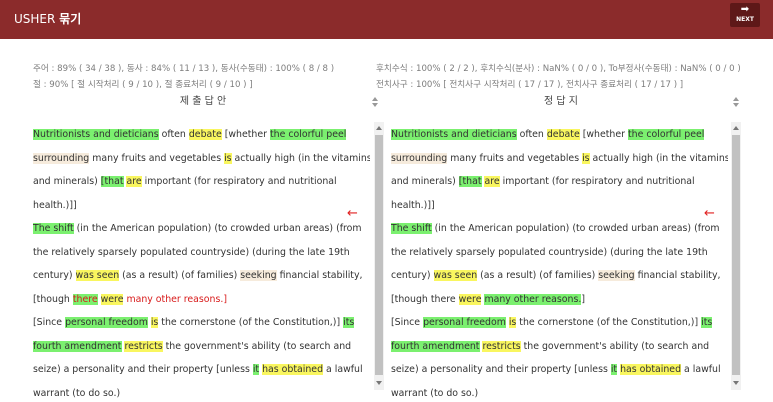 The width and height of the screenshot is (773, 402). What do you see at coordinates (203, 101) in the screenshot?
I see `left-pane-title: 제 출 답 안` at bounding box center [203, 101].